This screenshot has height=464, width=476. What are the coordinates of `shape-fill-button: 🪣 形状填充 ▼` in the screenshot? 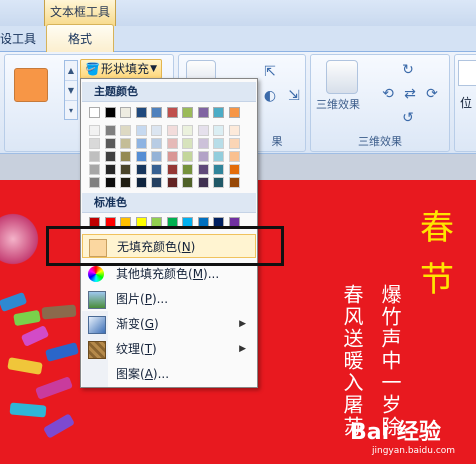 It's located at (121, 69).